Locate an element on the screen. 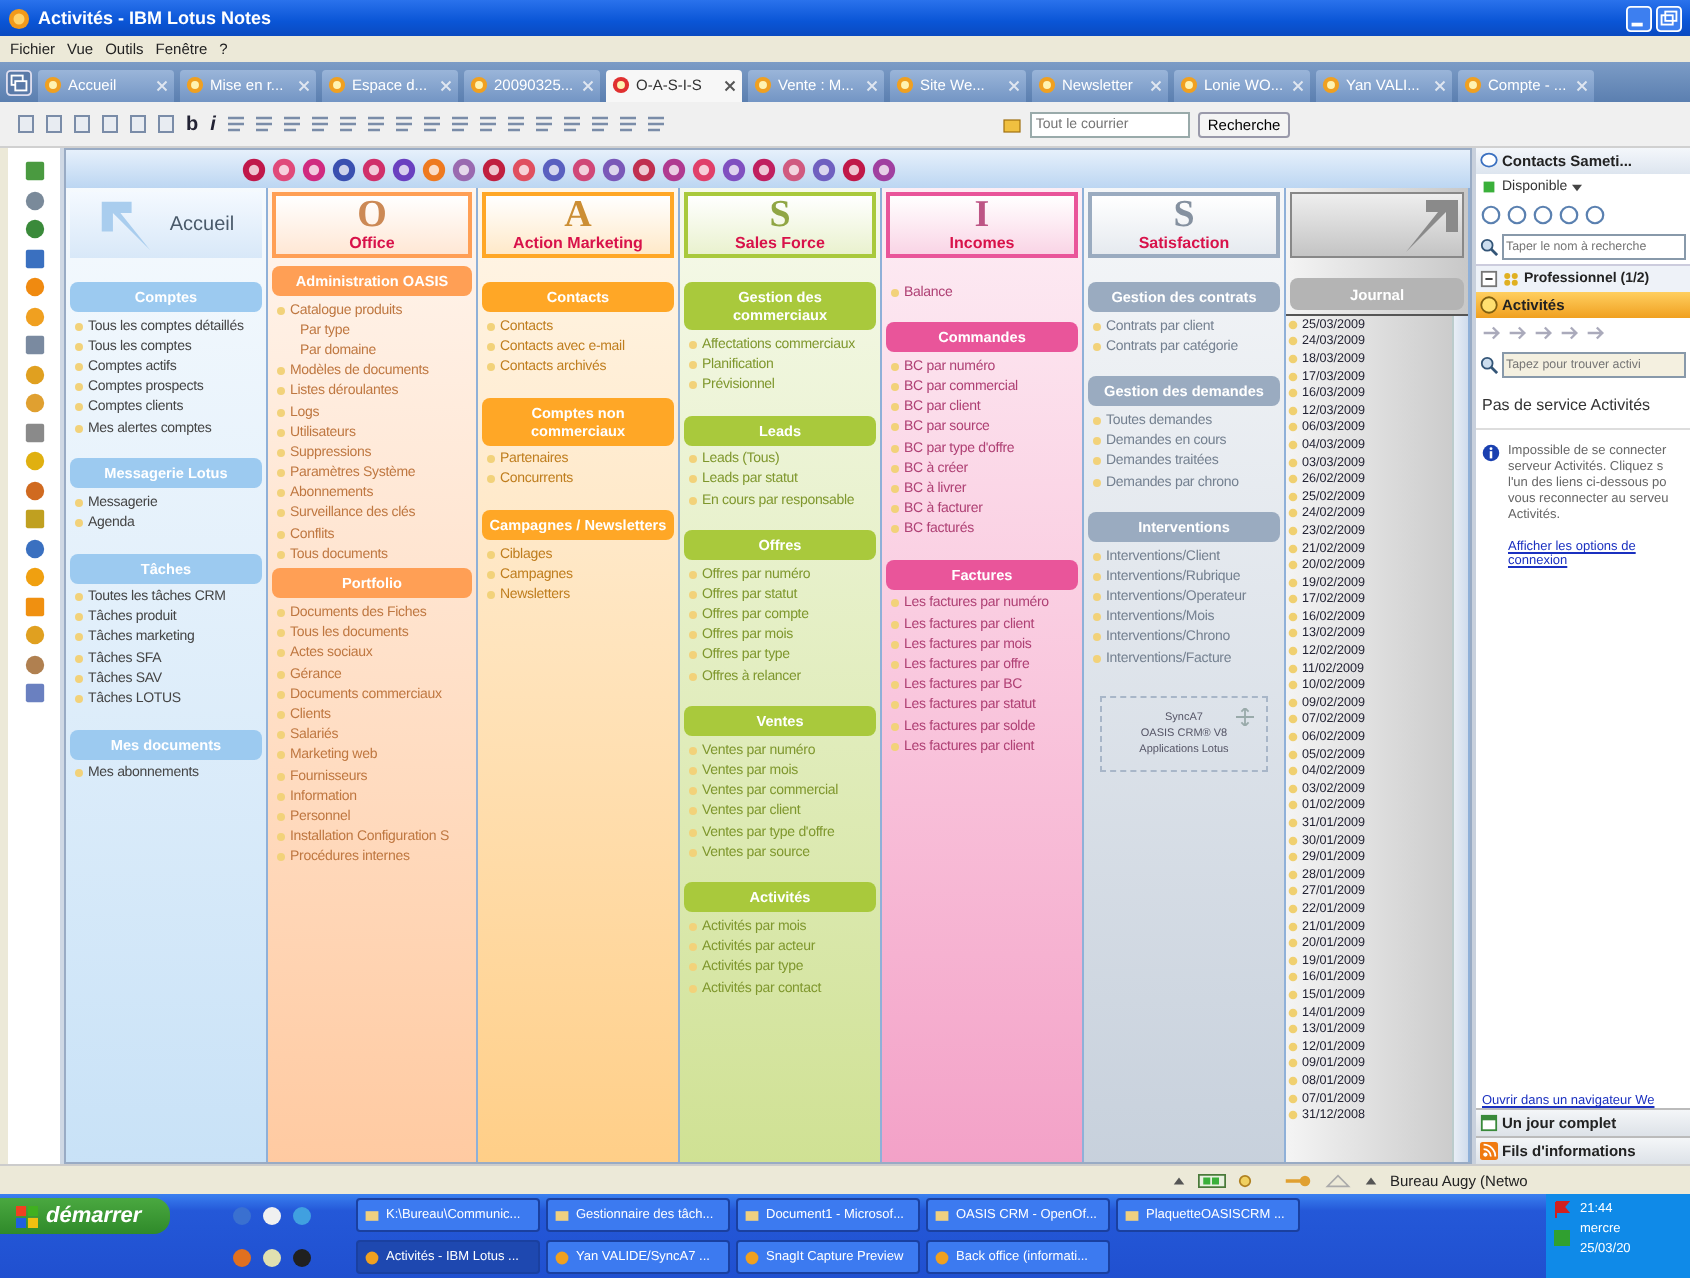  column-header: I Incomes is located at coordinates (982, 225).